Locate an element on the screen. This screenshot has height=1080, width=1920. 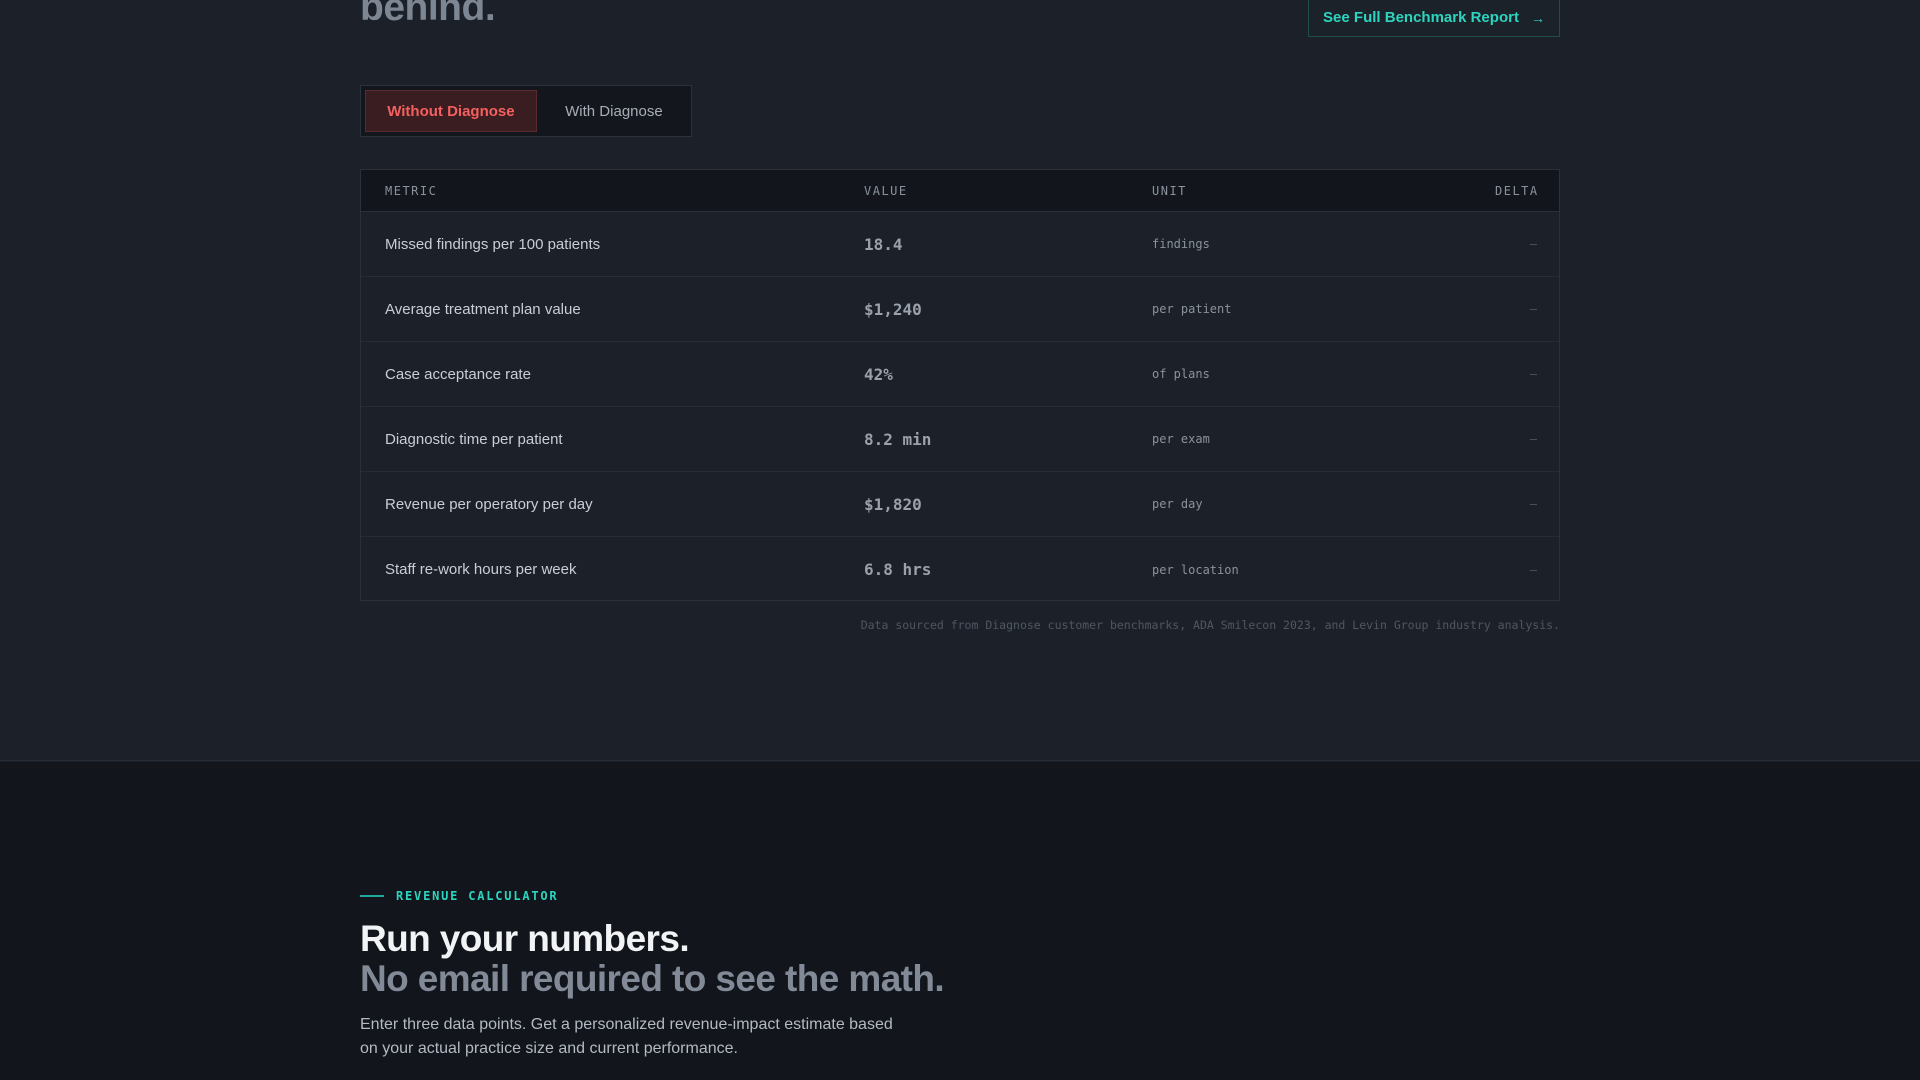
unit-cell: per exam is located at coordinates (1181, 439).